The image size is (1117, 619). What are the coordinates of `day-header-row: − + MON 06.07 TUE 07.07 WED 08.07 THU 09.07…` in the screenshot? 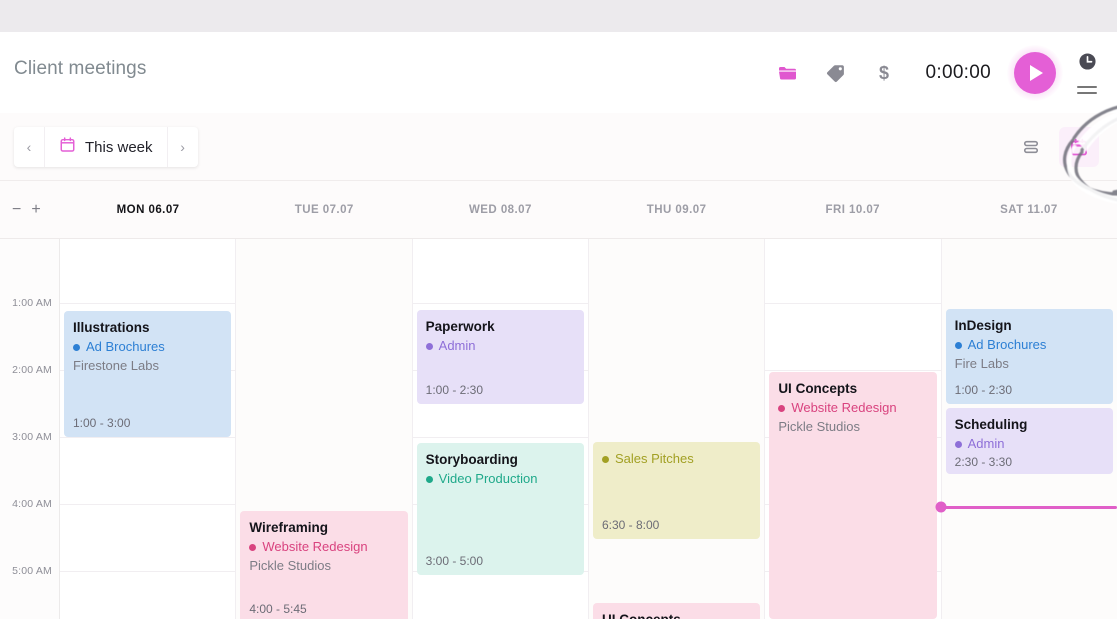 It's located at (558, 210).